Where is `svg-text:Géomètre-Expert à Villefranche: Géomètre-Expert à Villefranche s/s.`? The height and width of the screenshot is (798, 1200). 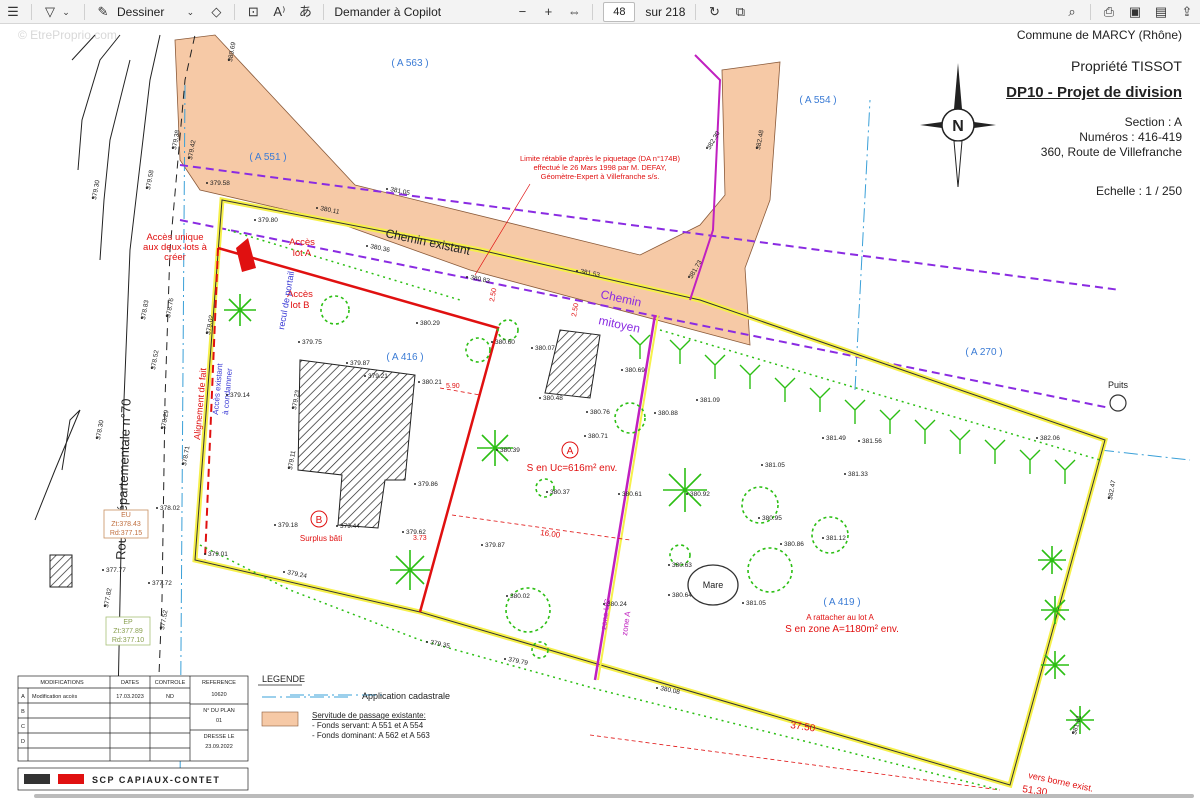
svg-text:Géomètre-Expert à Villefranche: Géomètre-Expert à Villefranche s/s. is located at coordinates (600, 176).